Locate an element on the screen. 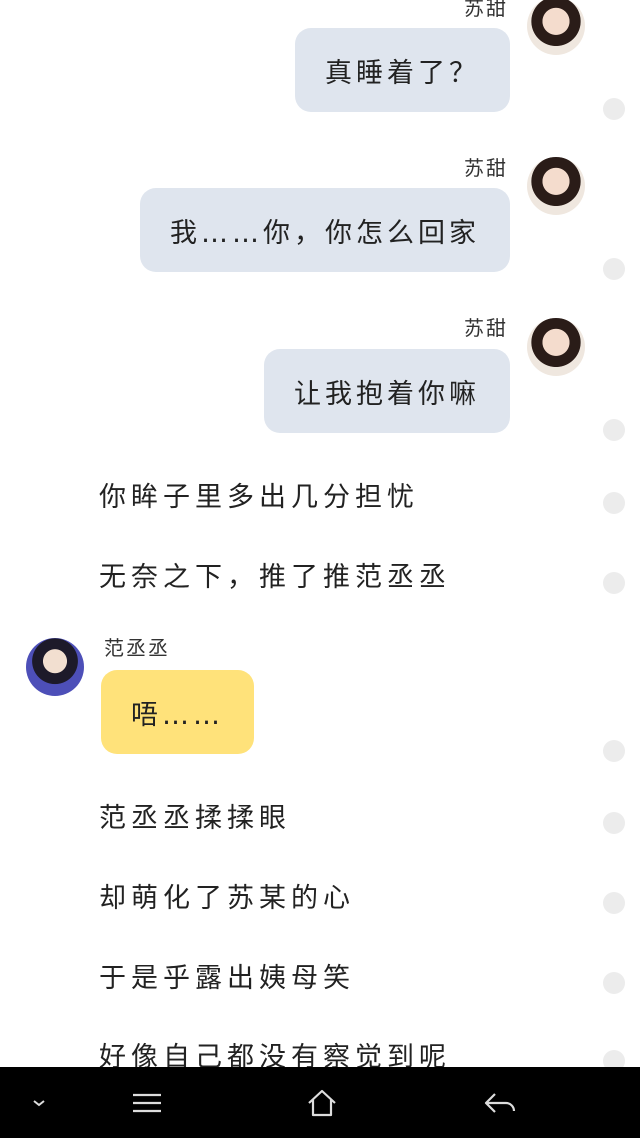  narration-line: 你眸子里多出几分担忧 is located at coordinates (259, 497).